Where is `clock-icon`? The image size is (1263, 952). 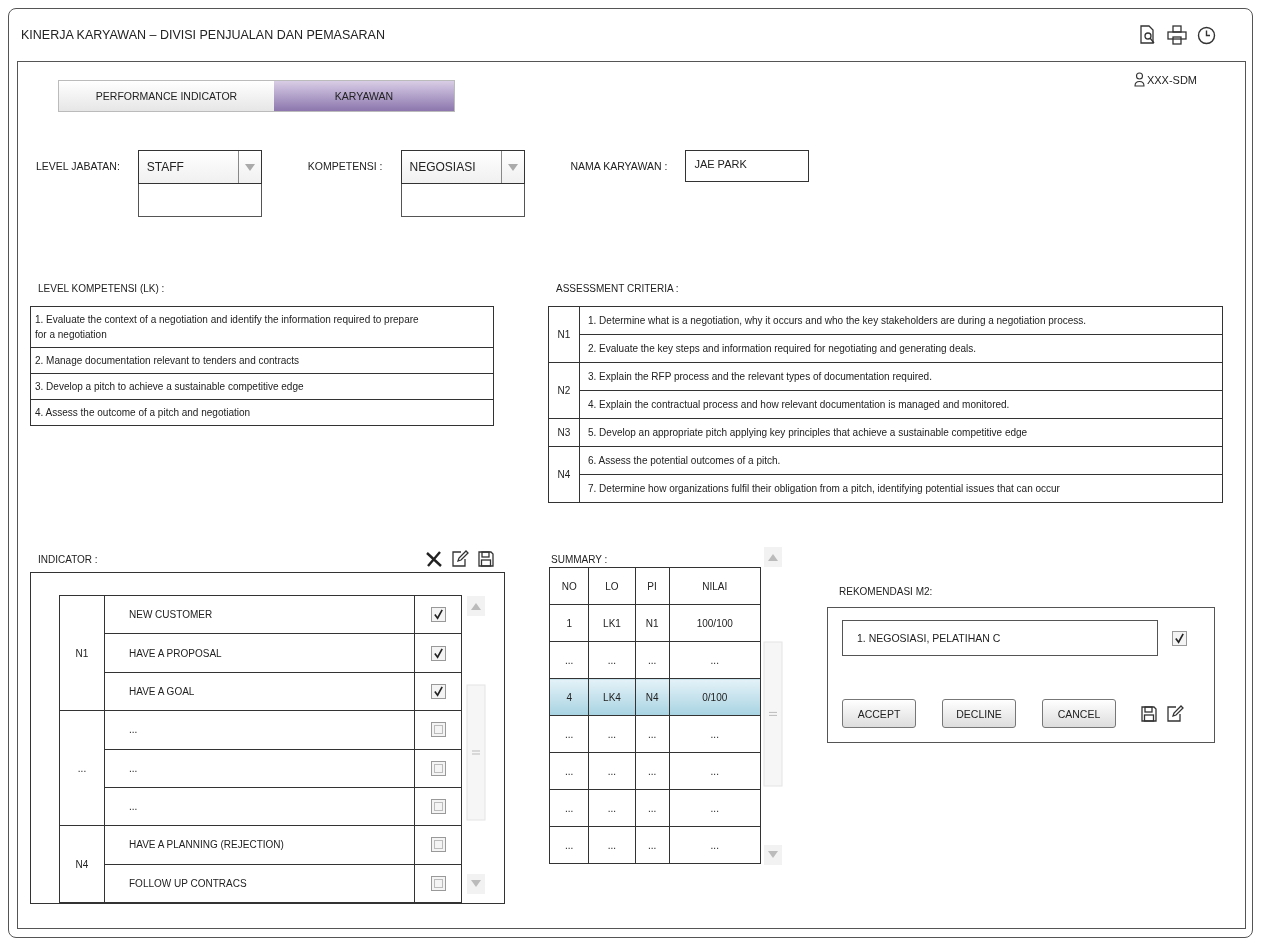 clock-icon is located at coordinates (1206, 35).